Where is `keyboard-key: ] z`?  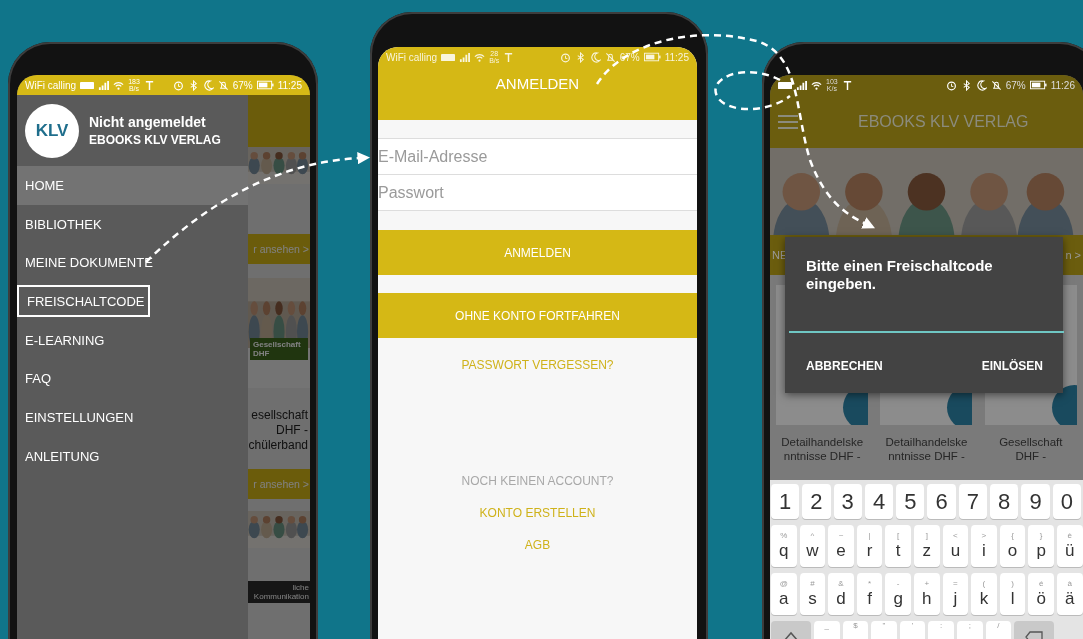
keyboard-key: ] z is located at coordinates (926, 546).